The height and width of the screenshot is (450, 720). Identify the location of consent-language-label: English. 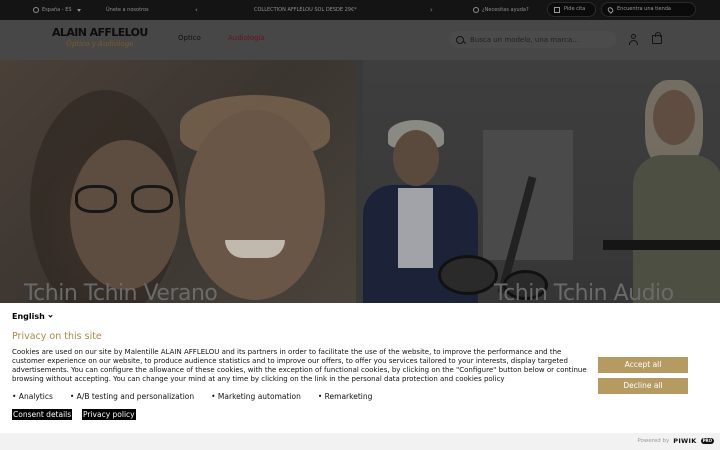
(28, 316).